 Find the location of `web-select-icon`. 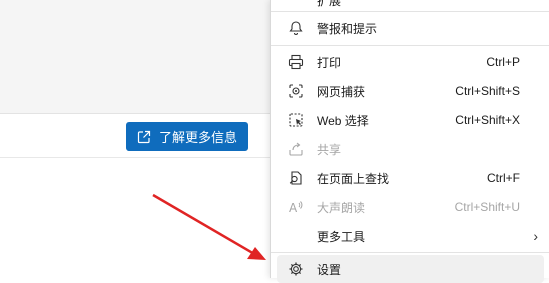

web-select-icon is located at coordinates (296, 120).